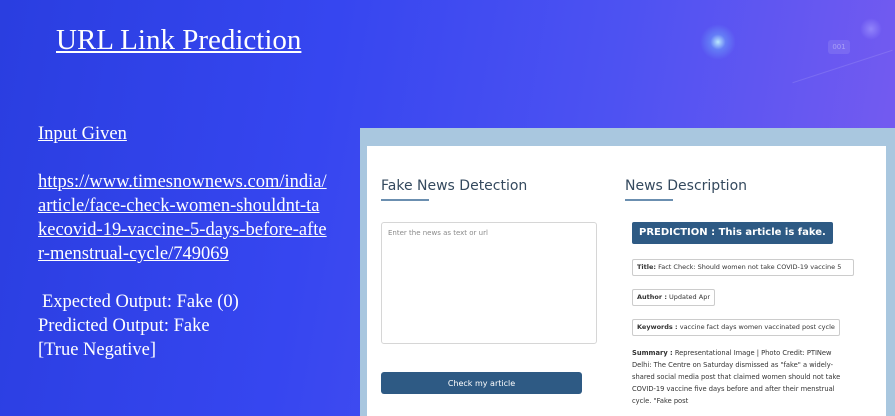 The width and height of the screenshot is (895, 416). What do you see at coordinates (481, 383) in the screenshot?
I see `check-article-button: Check my article` at bounding box center [481, 383].